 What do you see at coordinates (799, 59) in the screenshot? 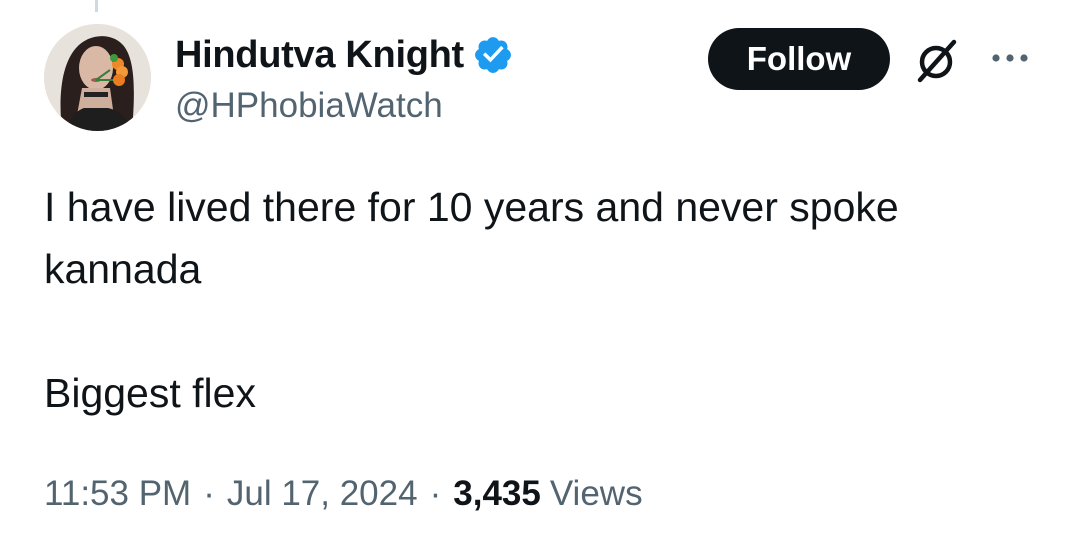
I see `follow-button: Follow` at bounding box center [799, 59].